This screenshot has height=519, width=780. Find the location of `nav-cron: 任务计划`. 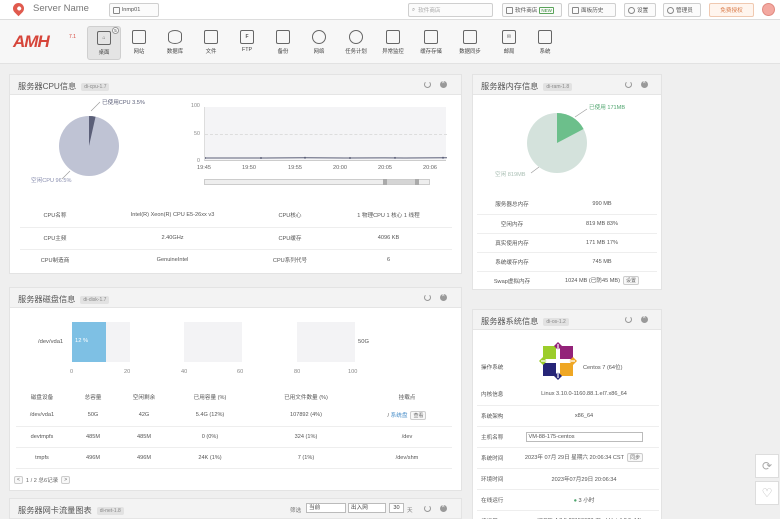

nav-cron: 任务计划 is located at coordinates (356, 43).